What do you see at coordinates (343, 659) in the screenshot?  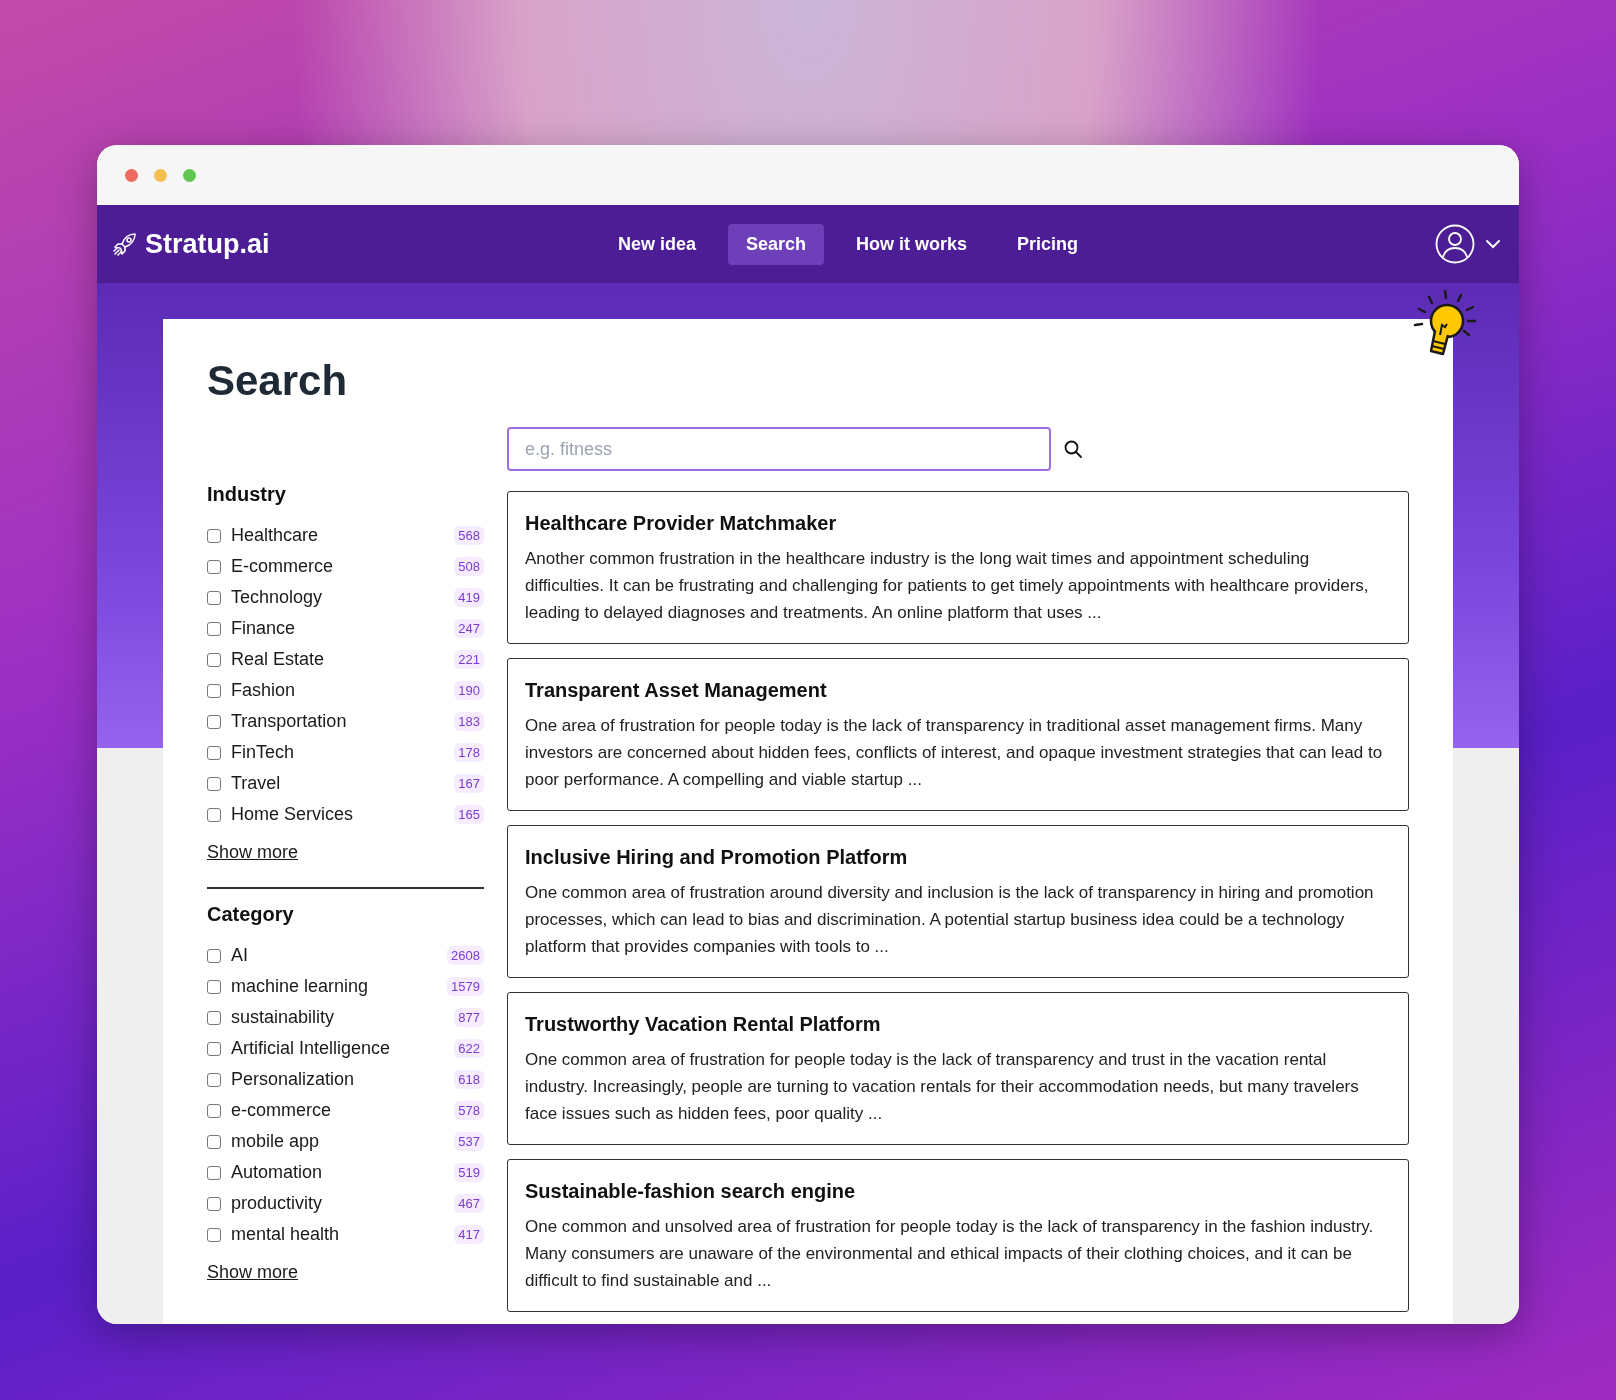 I see `filter-label: Real Estate` at bounding box center [343, 659].